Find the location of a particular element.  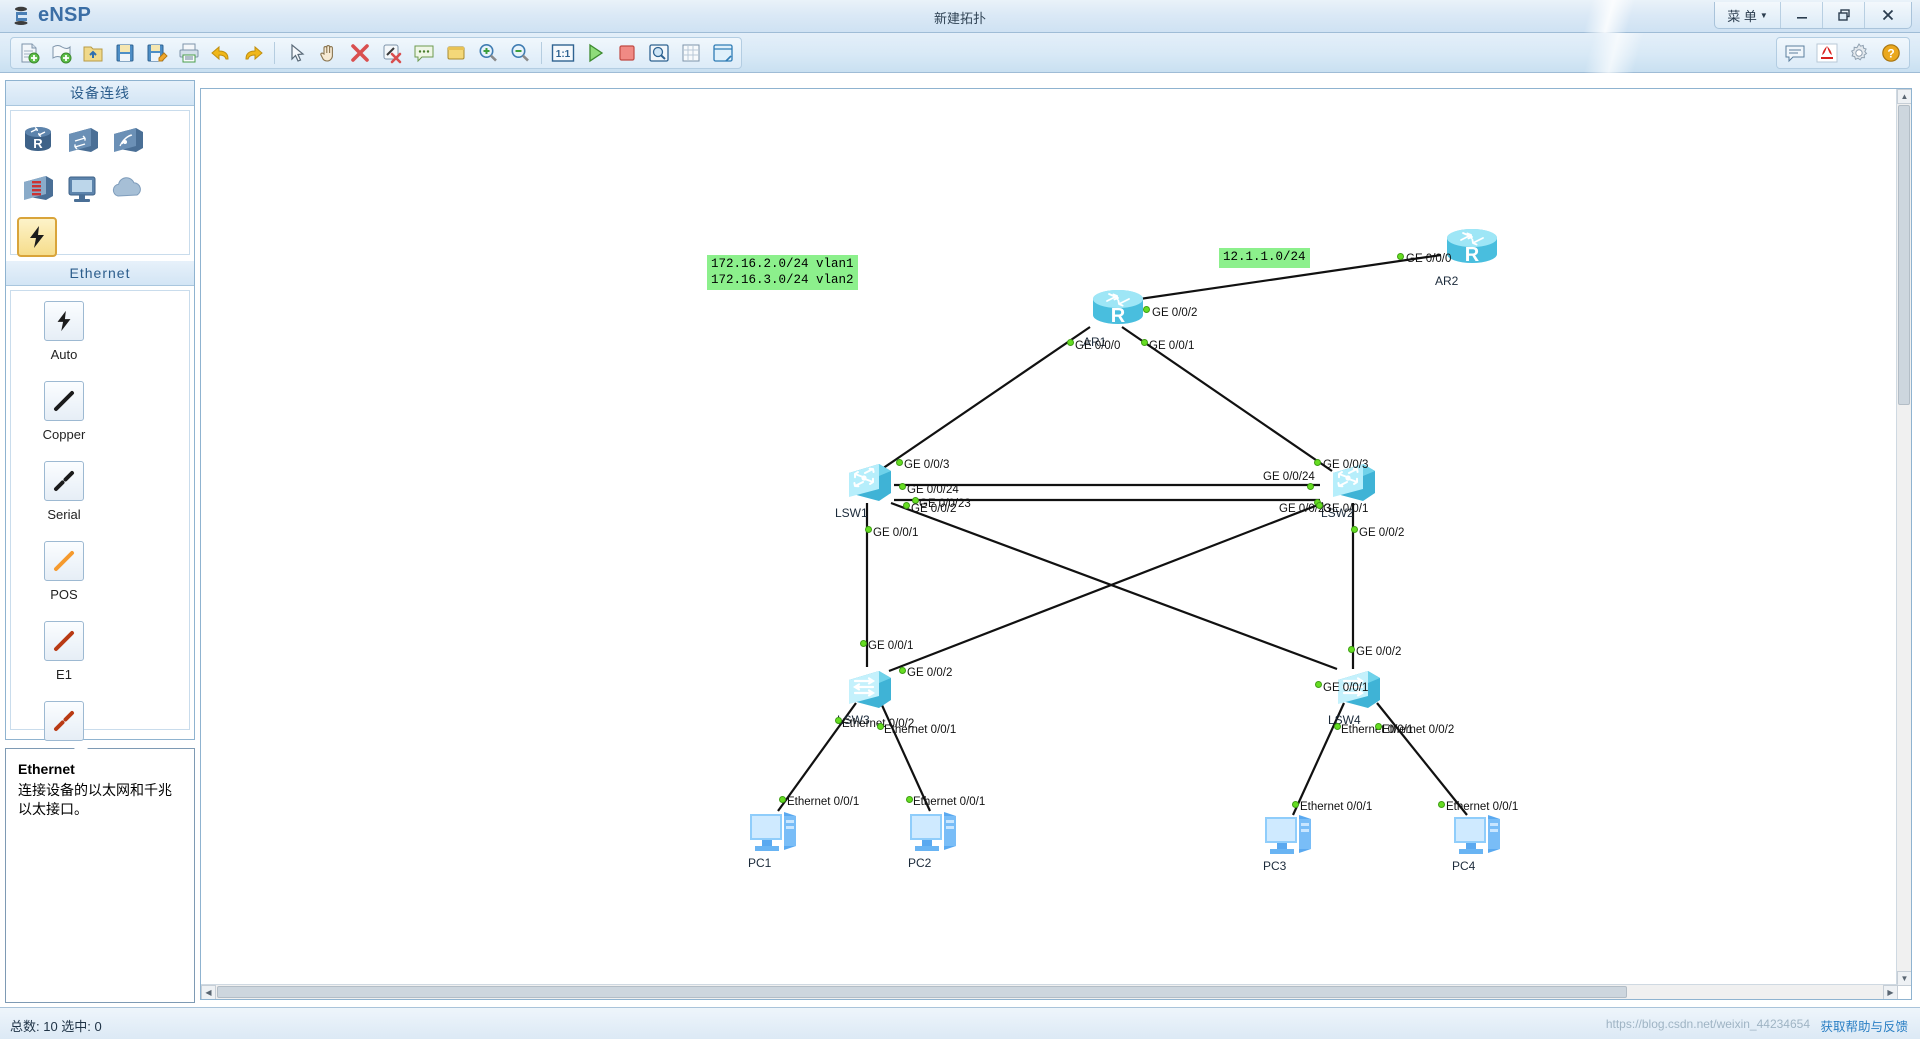

link-e1: E1 is located at coordinates (64, 661).